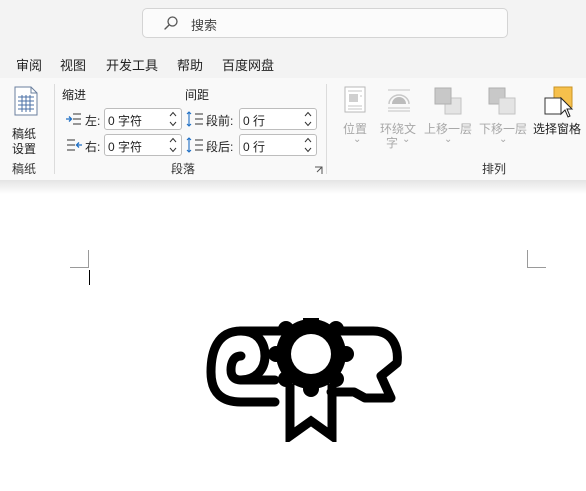 The image size is (586, 491). What do you see at coordinates (74, 145) in the screenshot?
I see `indent-right-icon` at bounding box center [74, 145].